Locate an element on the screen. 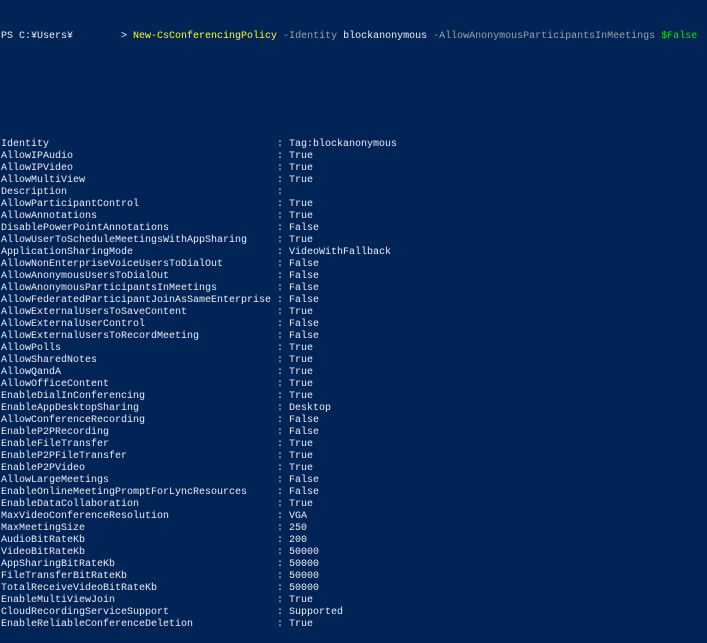  property-name: FileTransferBitRateKb is located at coordinates (64, 576).